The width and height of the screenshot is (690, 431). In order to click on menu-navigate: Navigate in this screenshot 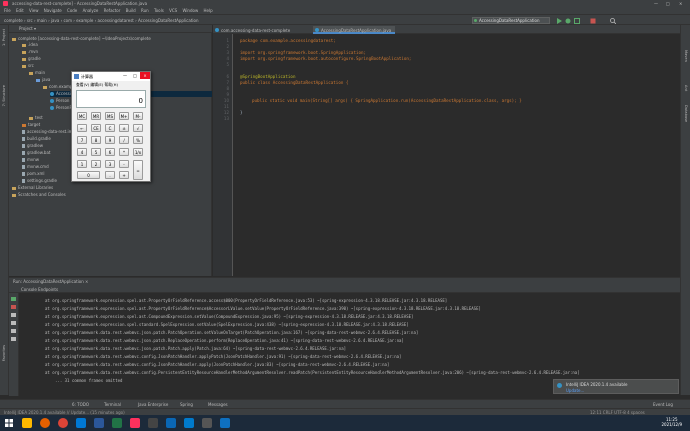, I will do `click(53, 10)`.